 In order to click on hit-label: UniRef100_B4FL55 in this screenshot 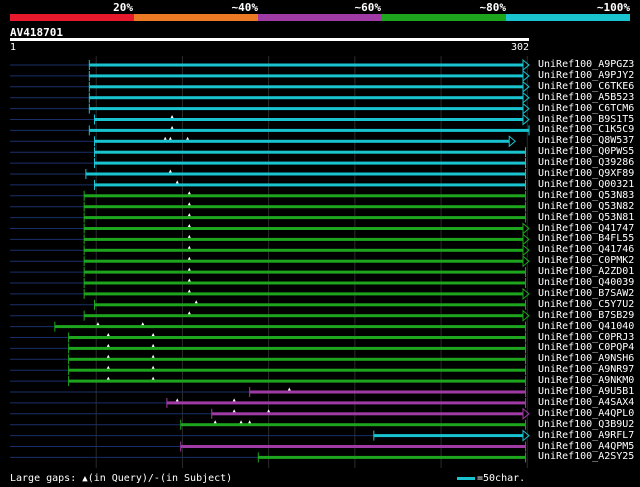, I will do `click(586, 239)`.